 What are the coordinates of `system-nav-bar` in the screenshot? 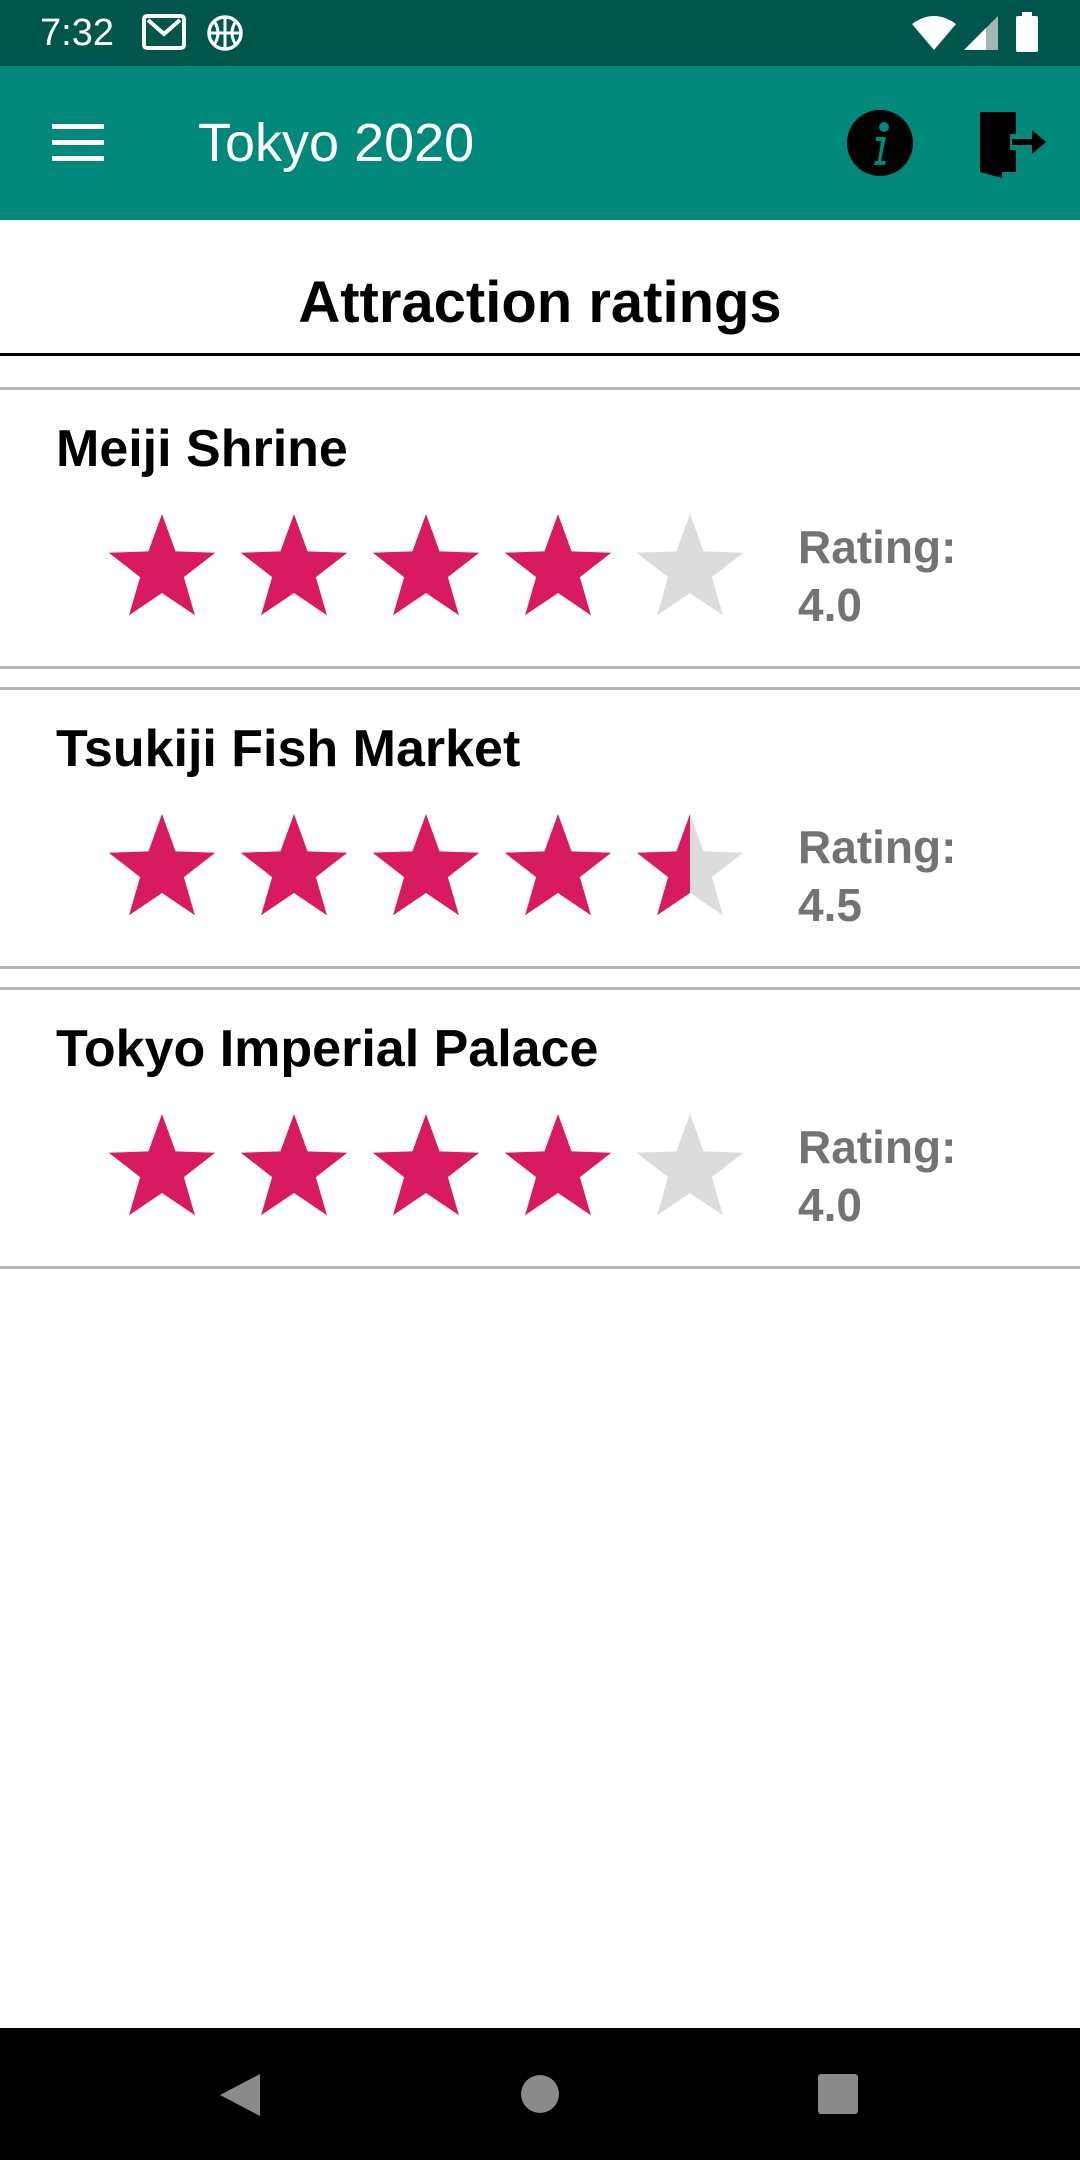 It's located at (540, 2094).